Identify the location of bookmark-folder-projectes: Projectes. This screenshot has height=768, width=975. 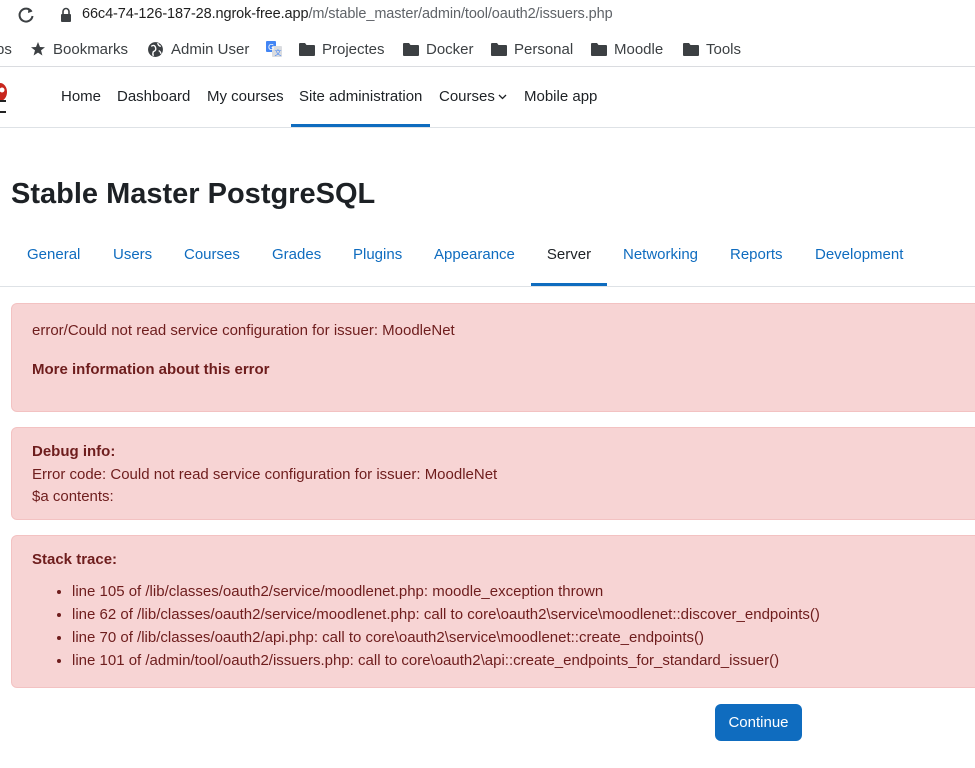
(342, 49).